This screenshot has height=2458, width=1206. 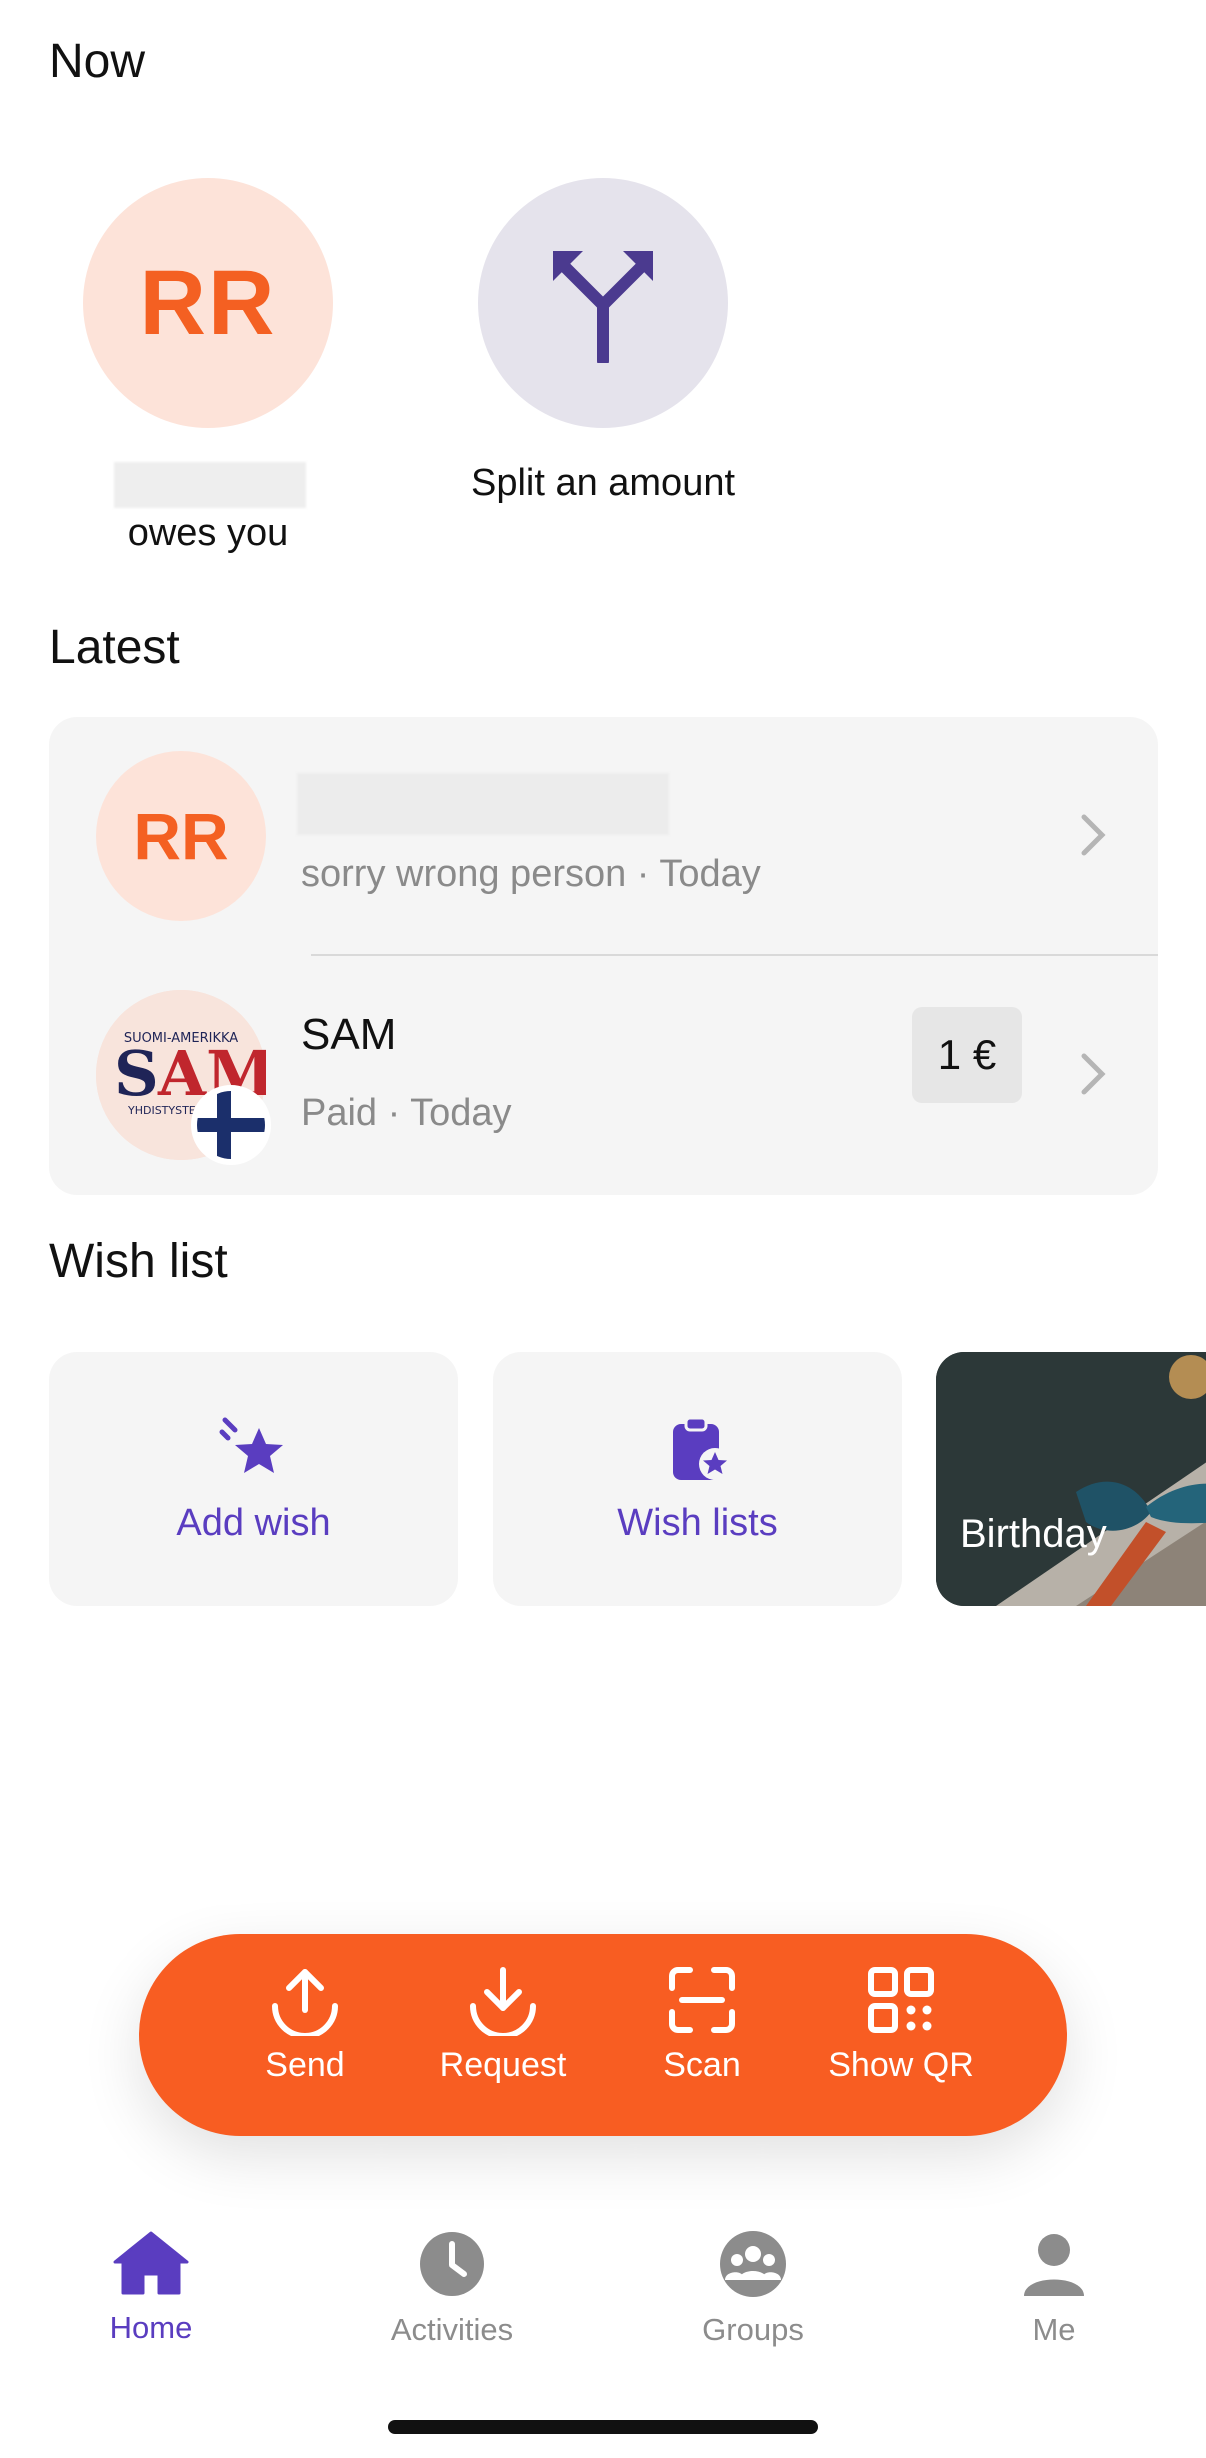 What do you see at coordinates (603, 2427) in the screenshot?
I see `home-indicator` at bounding box center [603, 2427].